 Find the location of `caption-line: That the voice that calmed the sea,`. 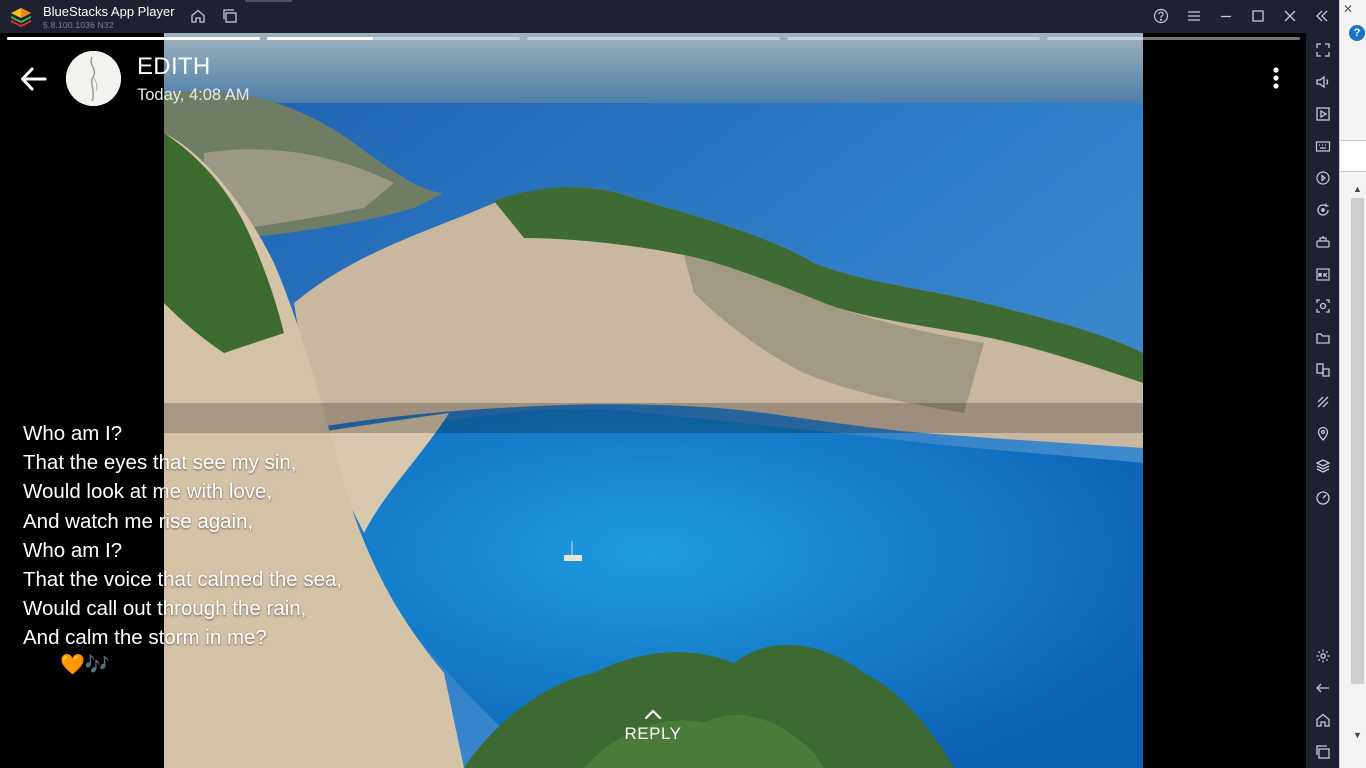

caption-line: That the voice that calmed the sea, is located at coordinates (183, 580).